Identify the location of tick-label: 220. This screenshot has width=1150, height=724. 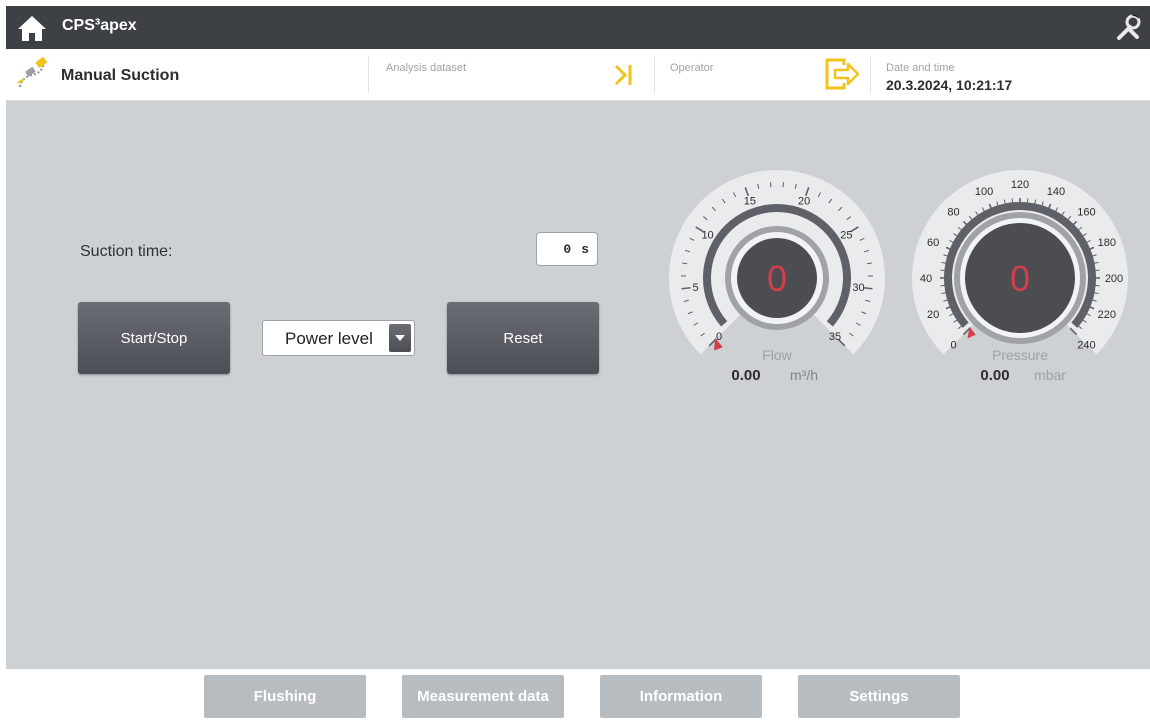
(1107, 315).